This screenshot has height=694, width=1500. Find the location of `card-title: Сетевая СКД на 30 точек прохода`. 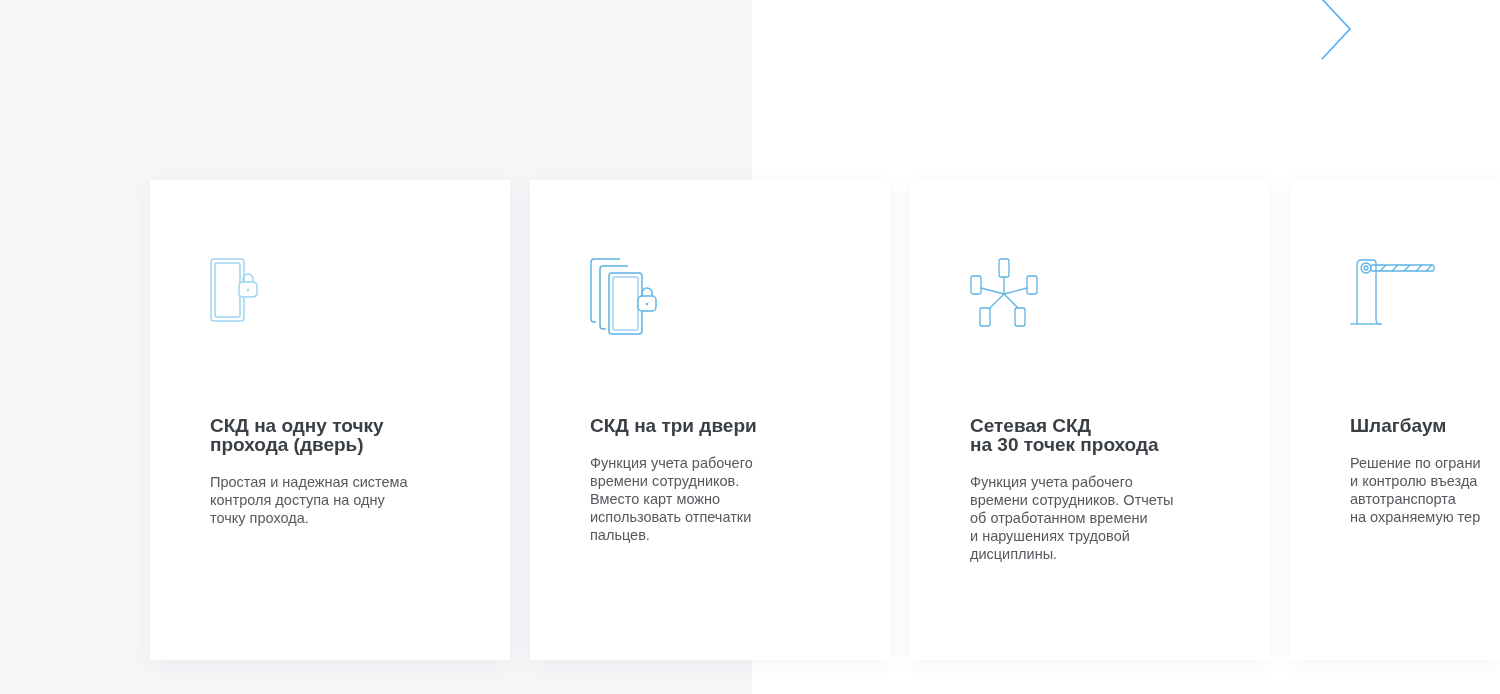

card-title: Сетевая СКД на 30 точек прохода is located at coordinates (1065, 435).